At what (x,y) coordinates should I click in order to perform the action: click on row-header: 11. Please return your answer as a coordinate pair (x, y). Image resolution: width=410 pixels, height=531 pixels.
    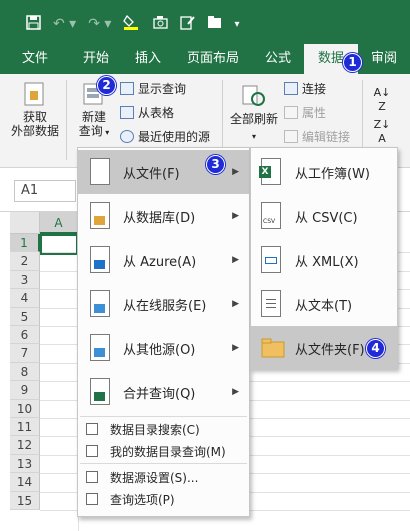
    Looking at the image, I should click on (25, 427).